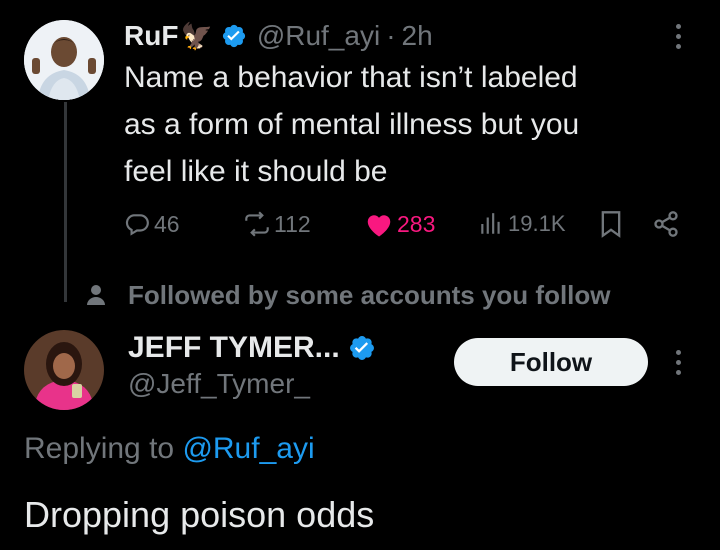  Describe the element at coordinates (137, 224) in the screenshot. I see `speech-bubble-icon` at that location.